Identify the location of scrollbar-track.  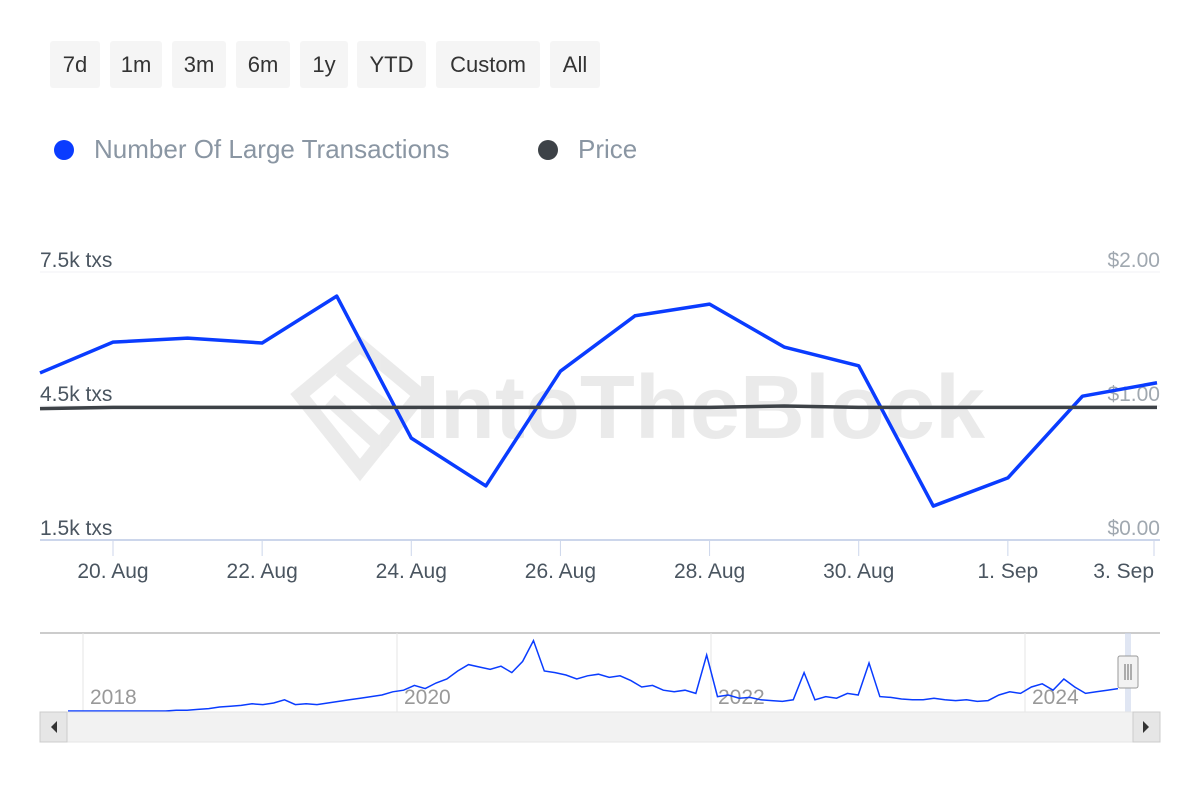
(600, 727).